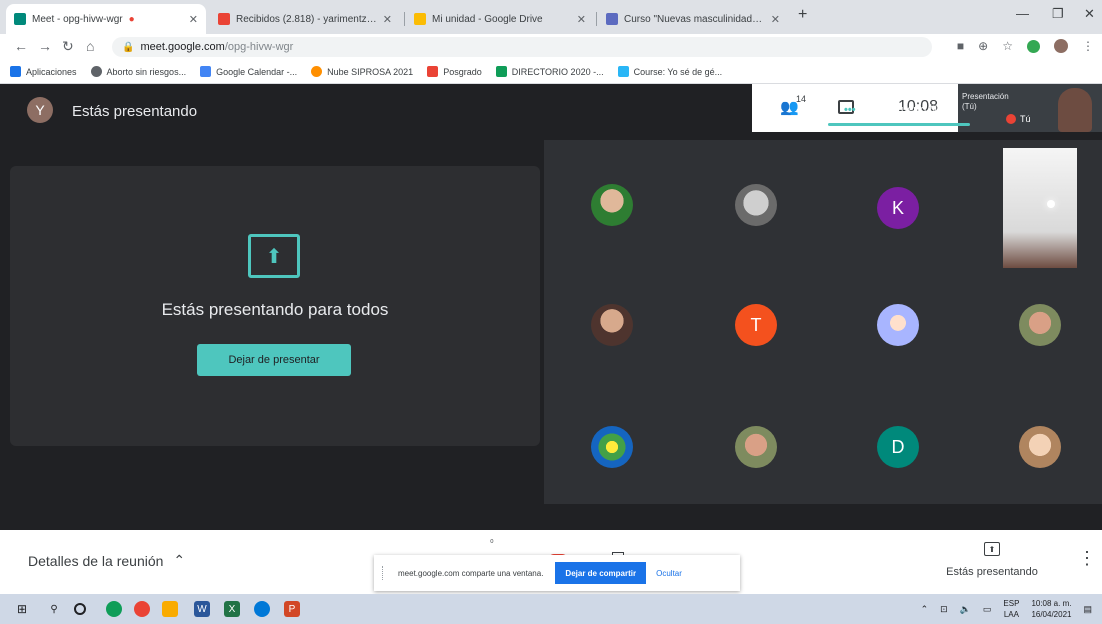 This screenshot has width=1102, height=624. I want to click on system-tray: ⌃ ⊡ 🔈 ▭ ESP LAA 10:08 a. m. 16/04/2021 ▤, so click(1006, 609).